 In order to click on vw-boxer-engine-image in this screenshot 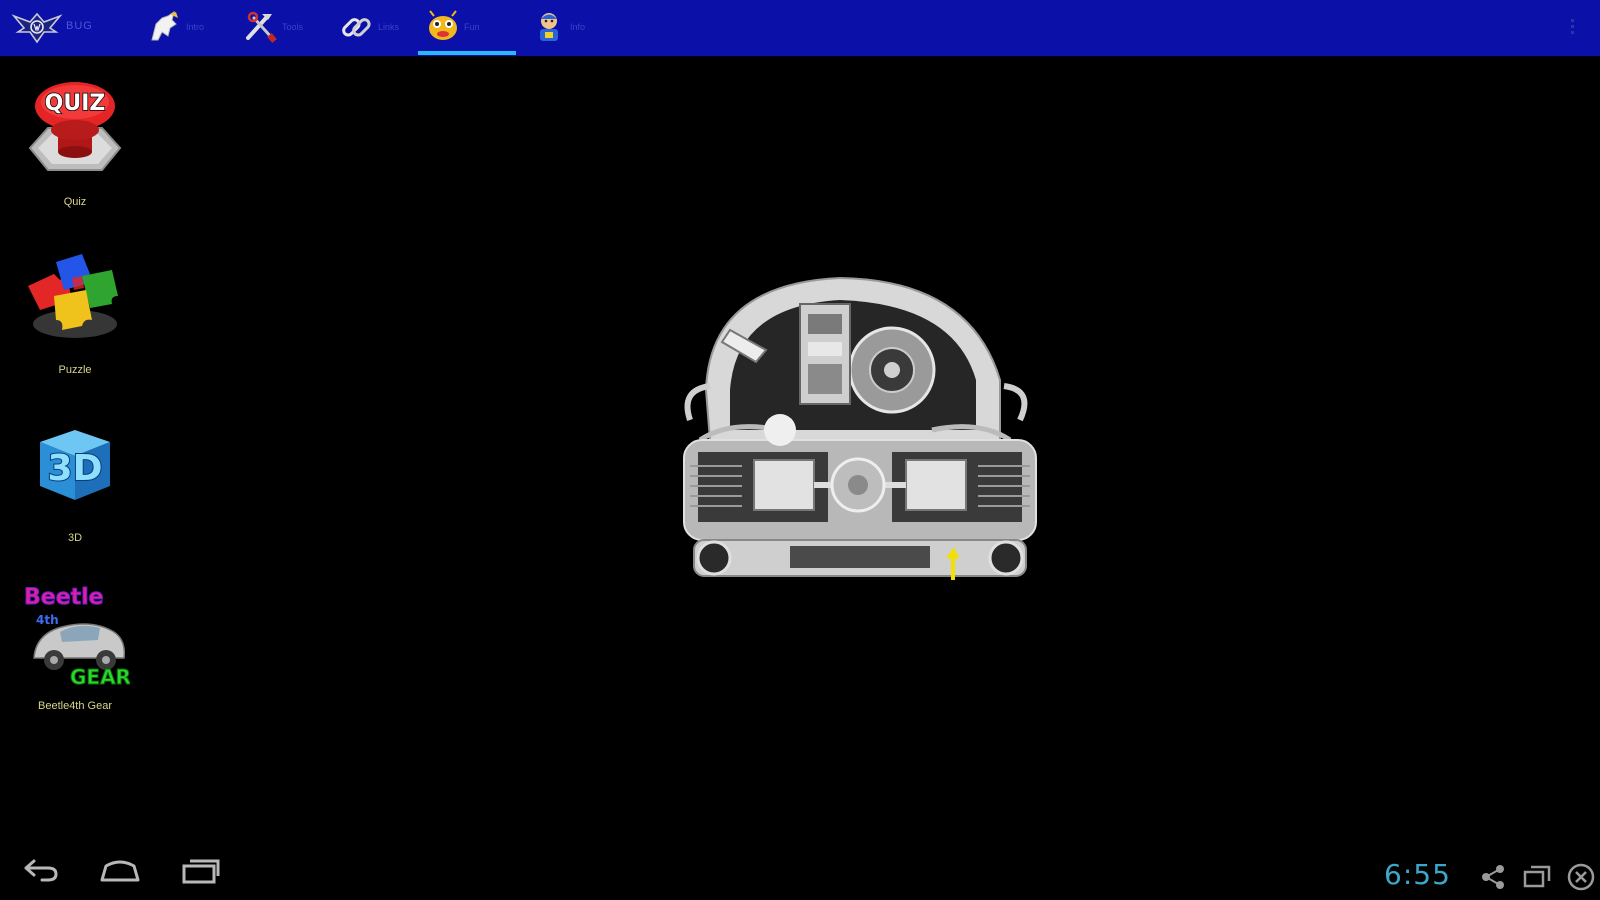, I will do `click(860, 428)`.